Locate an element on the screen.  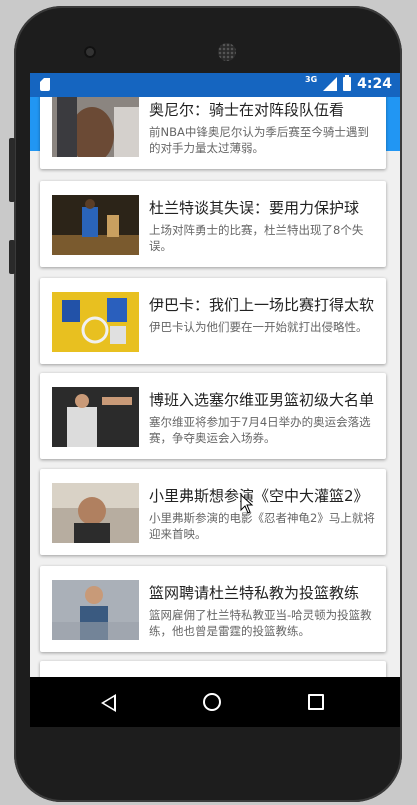
sd-card-icon is located at coordinates (45, 84).